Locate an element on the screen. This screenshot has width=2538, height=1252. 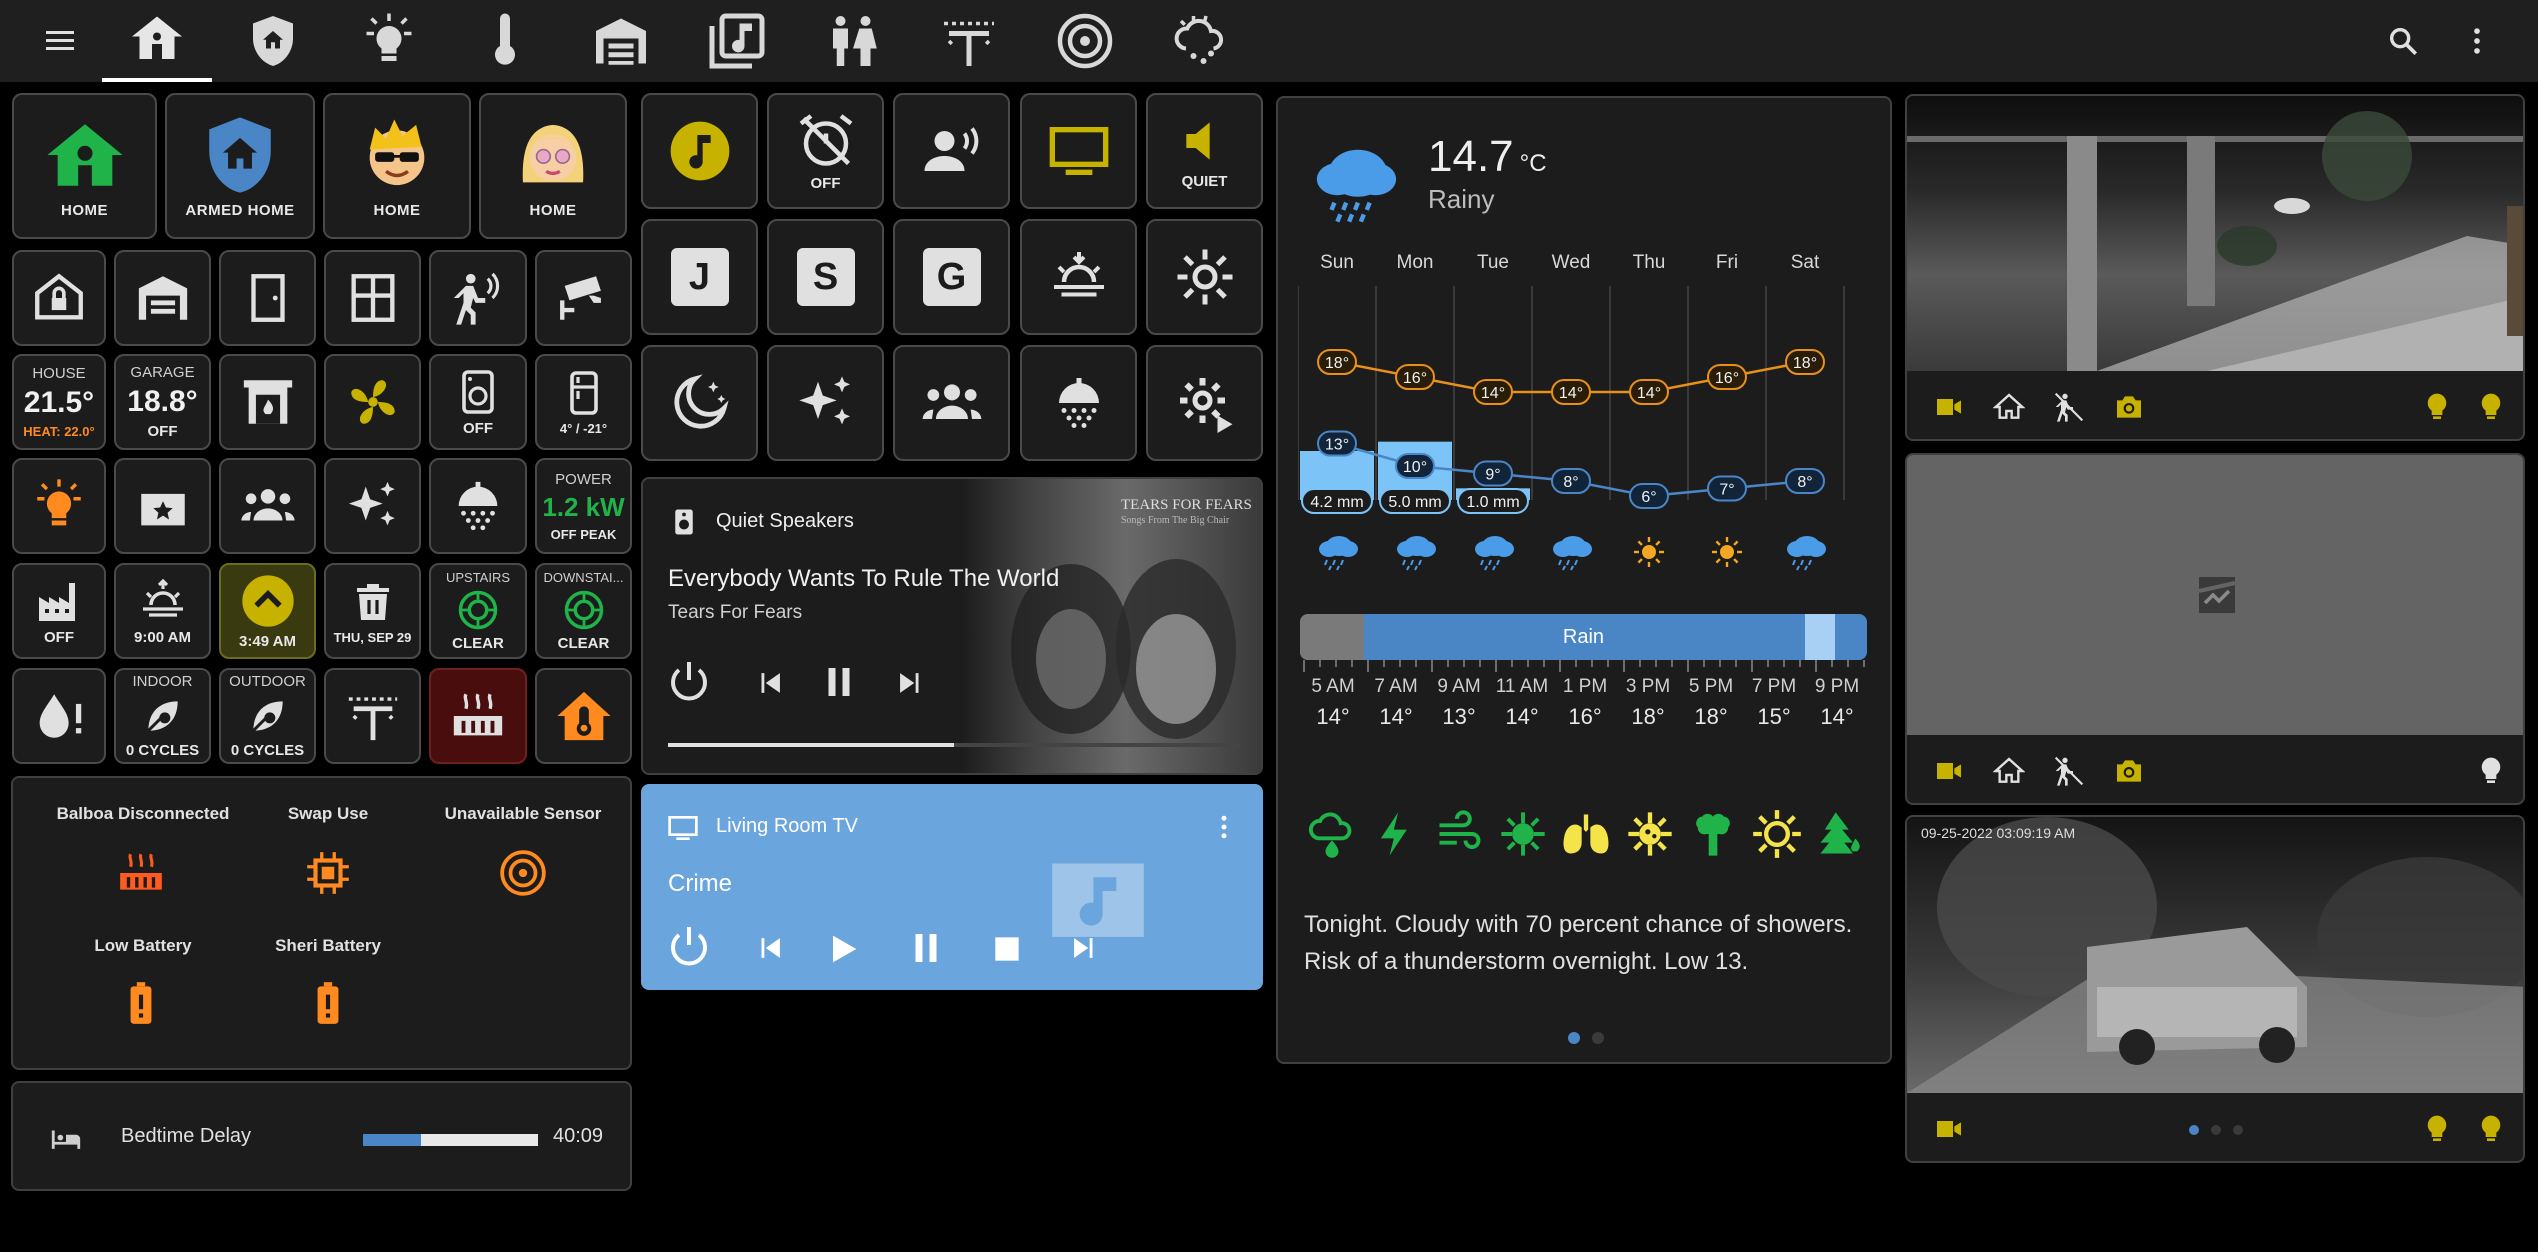
camera-feed-porch is located at coordinates (2215, 233).